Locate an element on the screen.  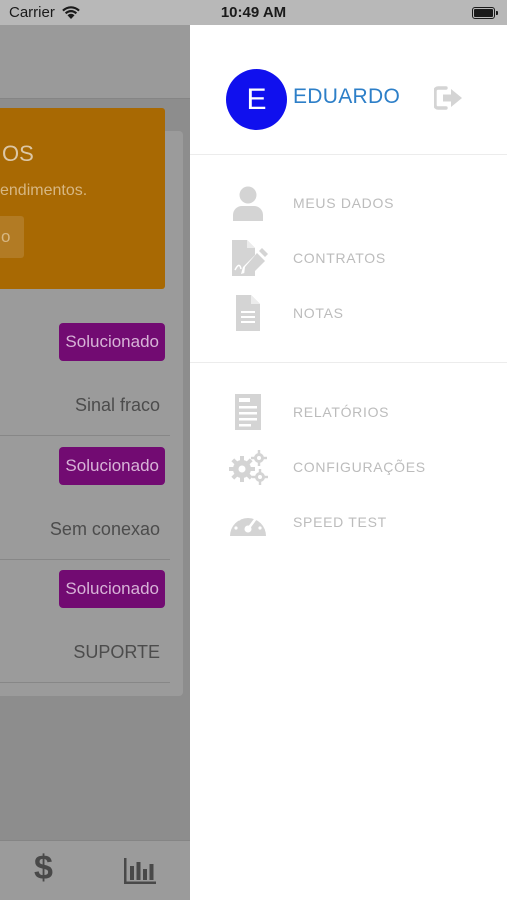
gears-icon is located at coordinates (248, 467).